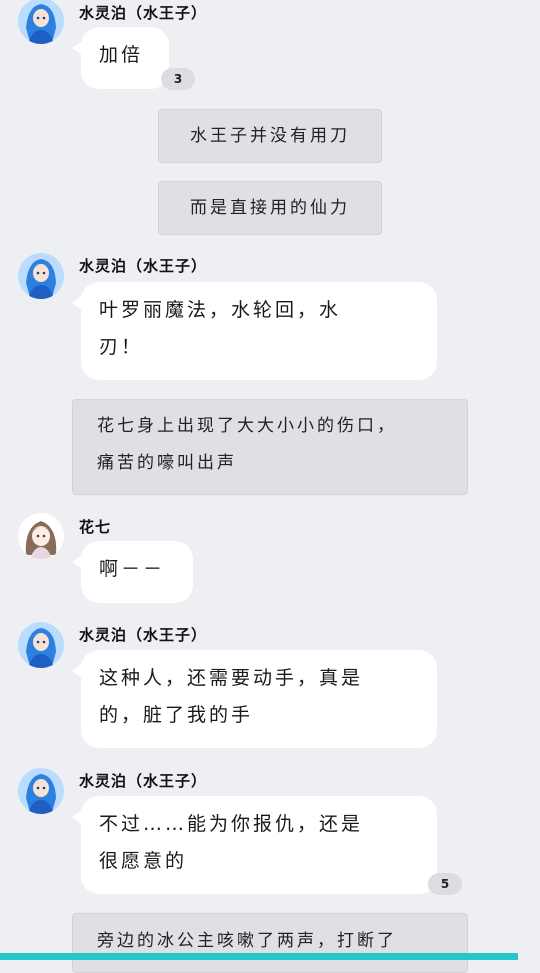  Describe the element at coordinates (247, 941) in the screenshot. I see `narration-text-line: 旁边的冰公主咳嗽了两声，打断了` at that location.